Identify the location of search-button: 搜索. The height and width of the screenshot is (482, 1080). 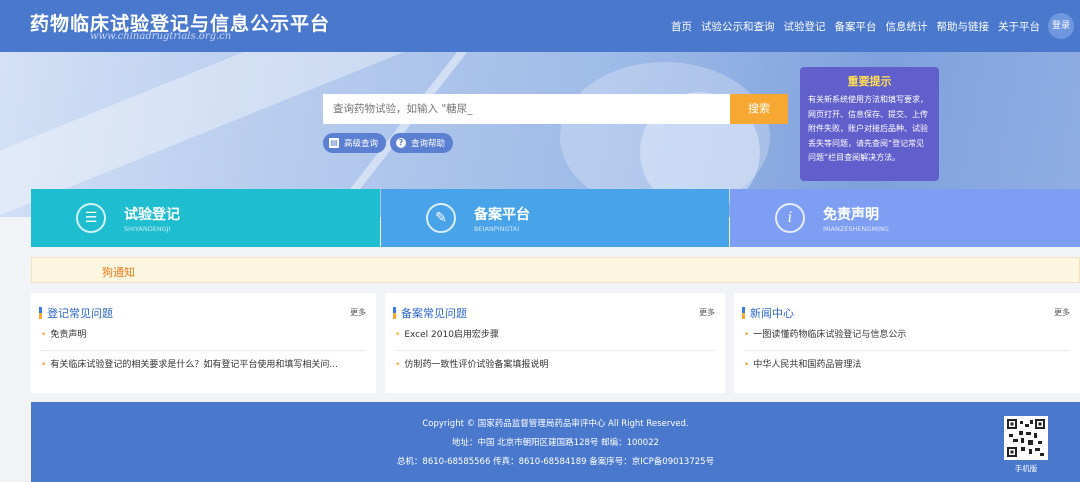
(759, 109).